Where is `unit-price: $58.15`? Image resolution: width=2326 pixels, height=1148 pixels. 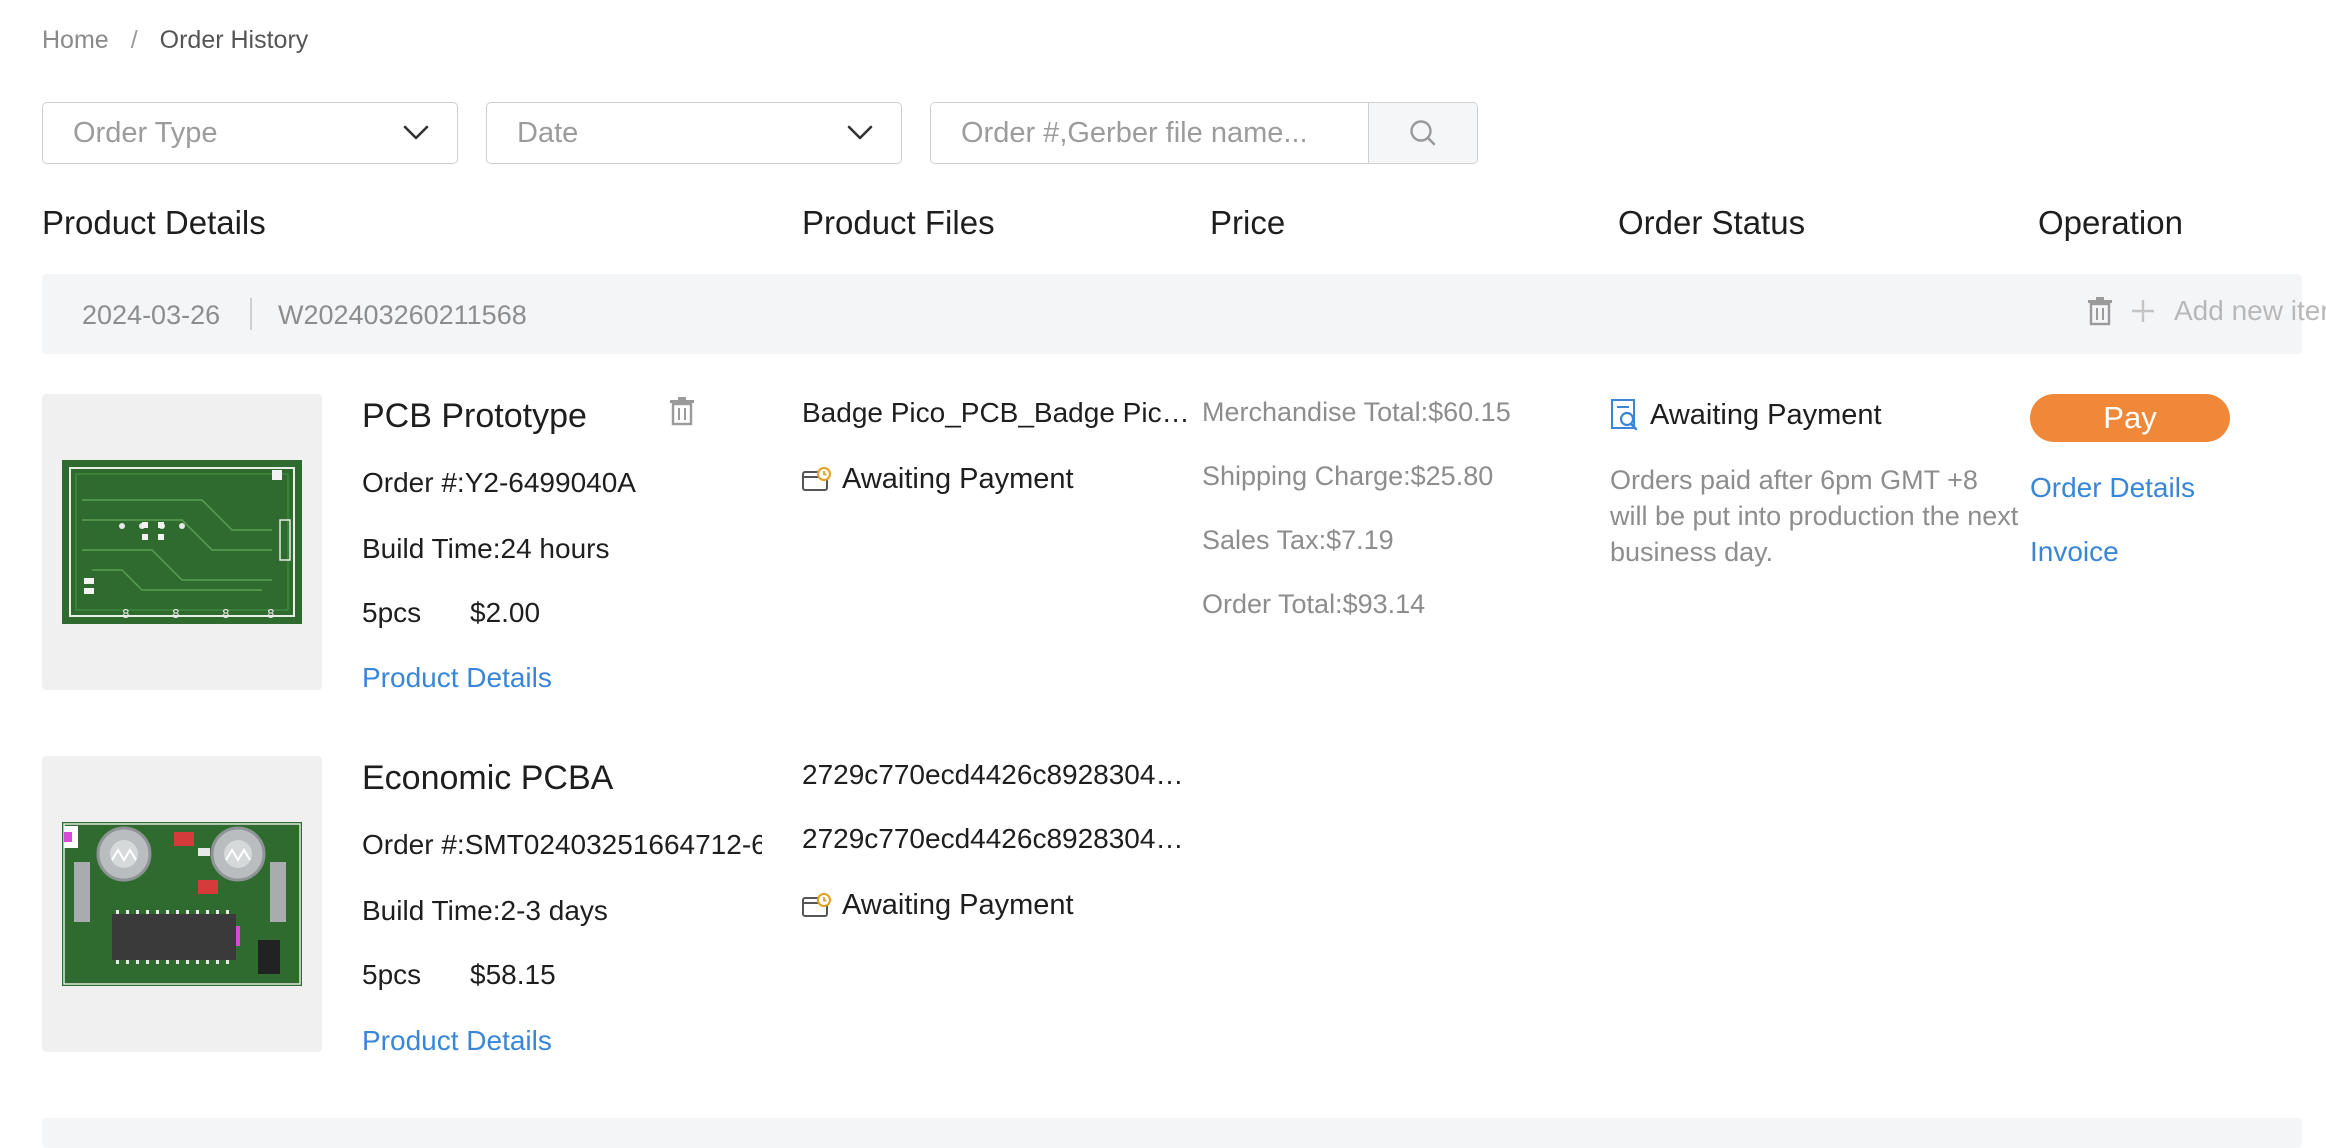 unit-price: $58.15 is located at coordinates (513, 974).